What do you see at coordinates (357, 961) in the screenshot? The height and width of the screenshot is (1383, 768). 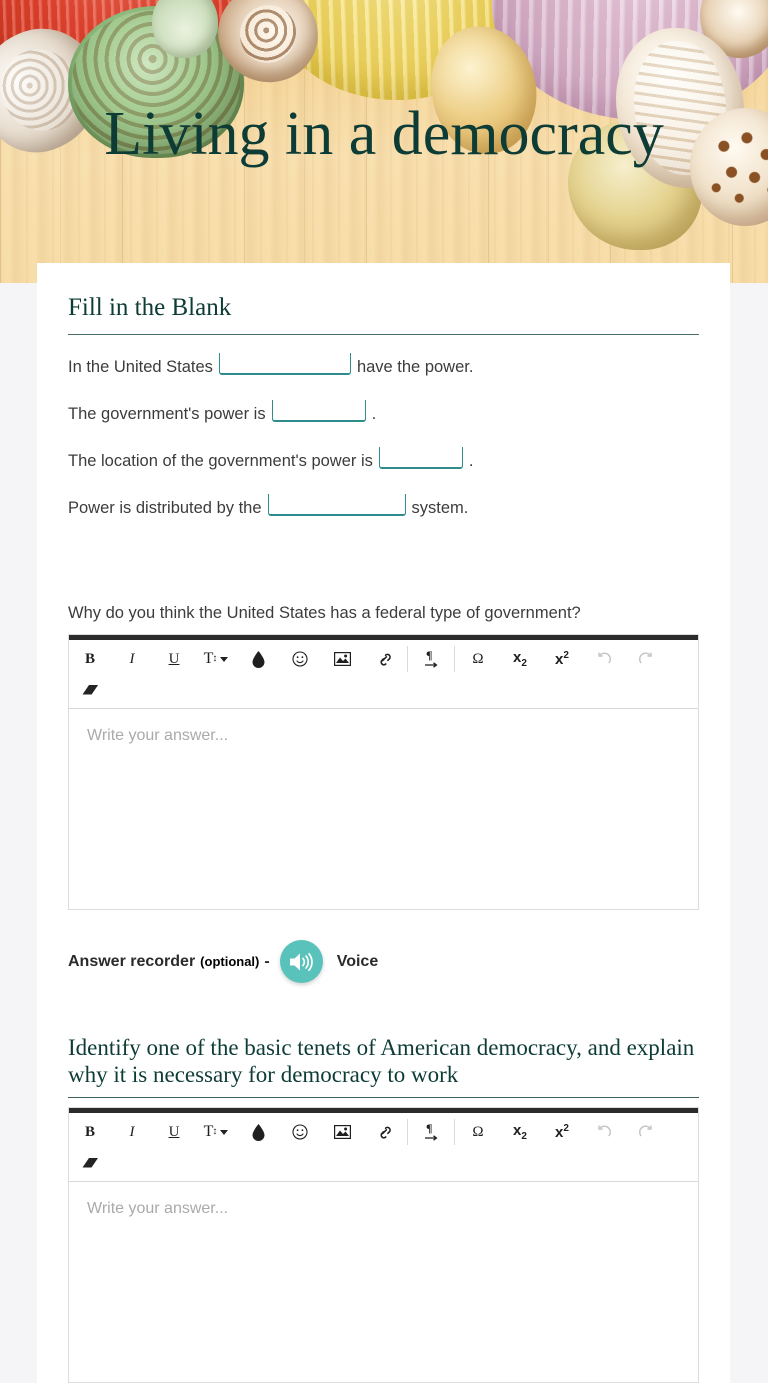 I see `voice-label: Voice` at bounding box center [357, 961].